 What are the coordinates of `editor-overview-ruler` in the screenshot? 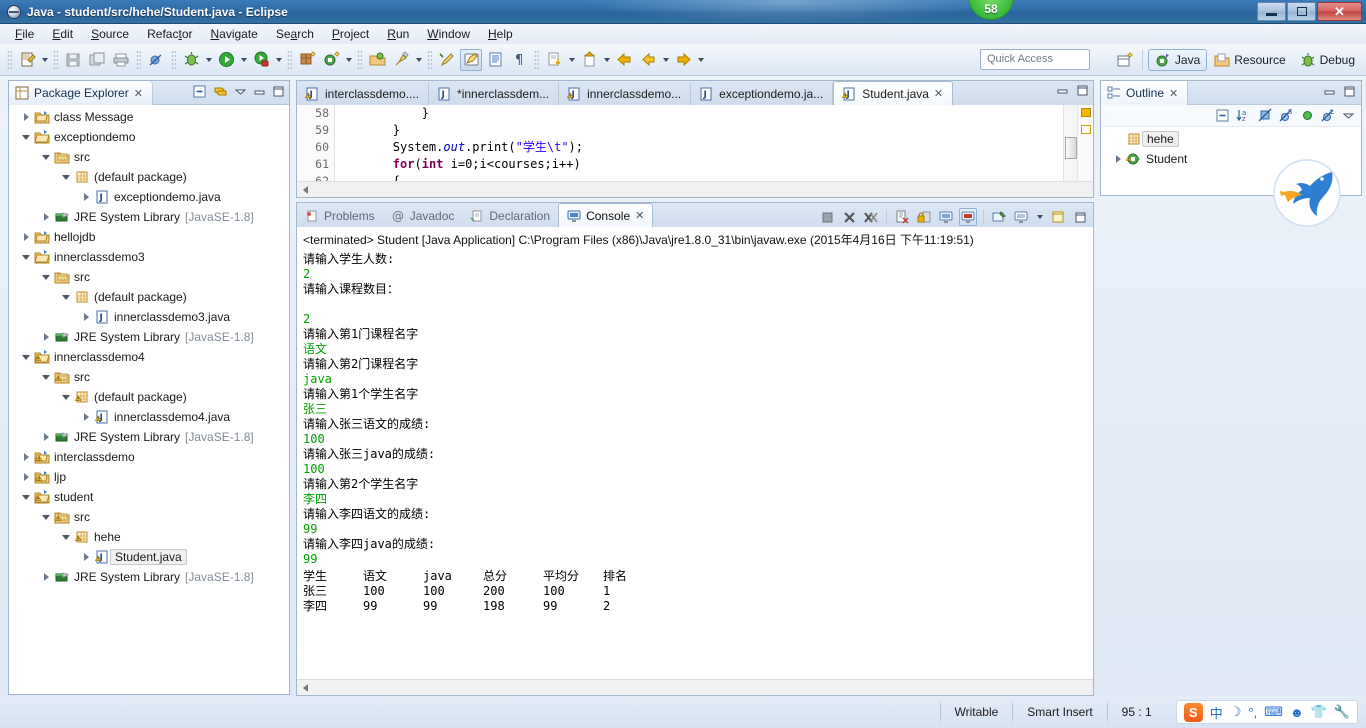 It's located at (1085, 143).